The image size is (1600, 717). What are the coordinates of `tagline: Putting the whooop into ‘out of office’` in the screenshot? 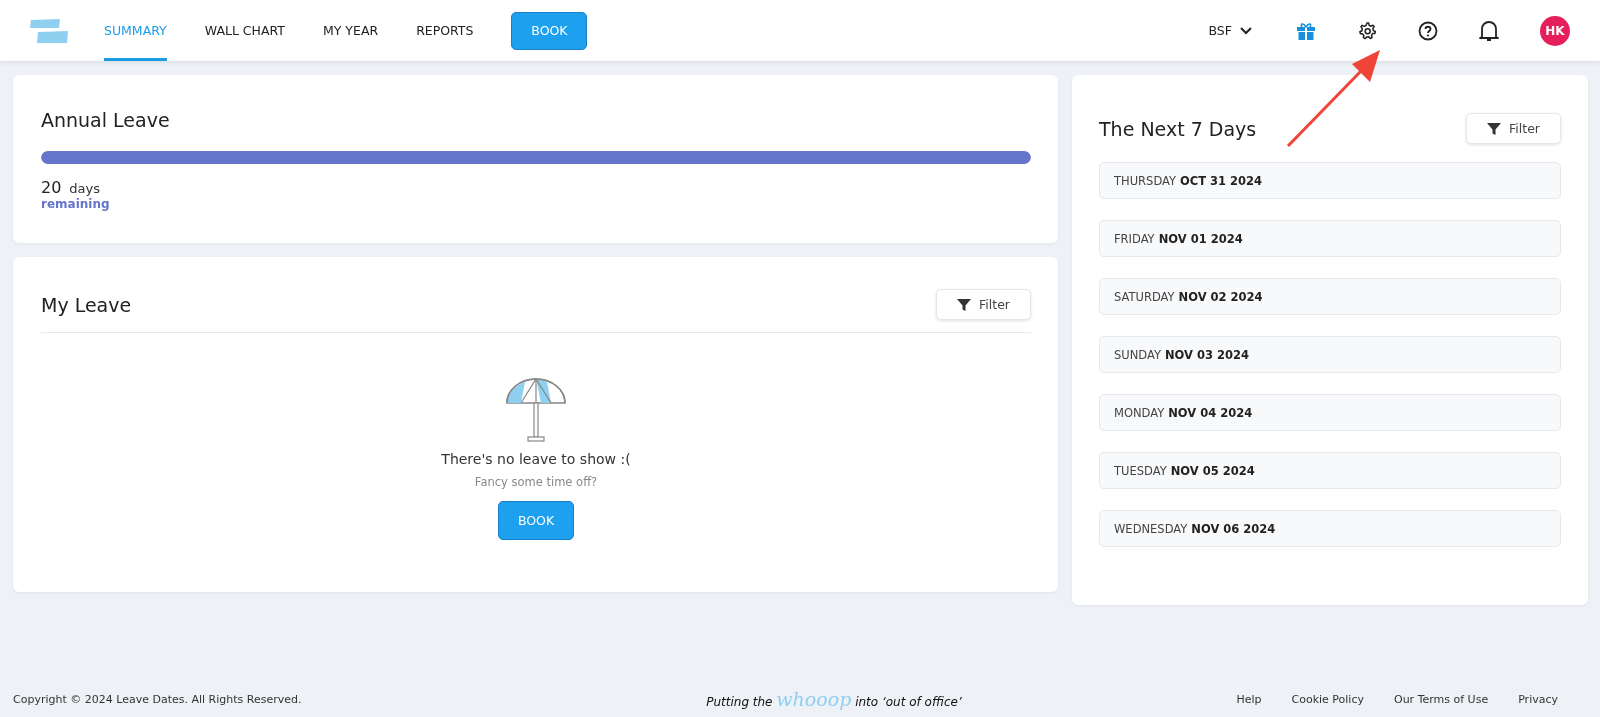 It's located at (834, 699).